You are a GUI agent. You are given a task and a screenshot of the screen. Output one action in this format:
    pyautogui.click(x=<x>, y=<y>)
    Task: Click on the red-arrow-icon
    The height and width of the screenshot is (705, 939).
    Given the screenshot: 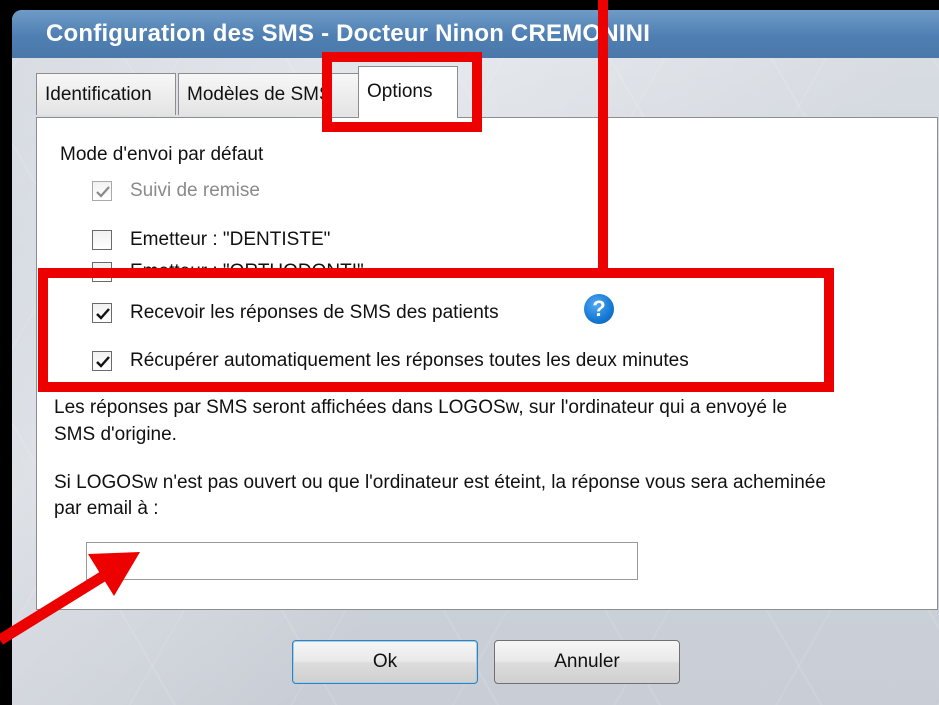 What is the action you would take?
    pyautogui.click(x=70, y=598)
    